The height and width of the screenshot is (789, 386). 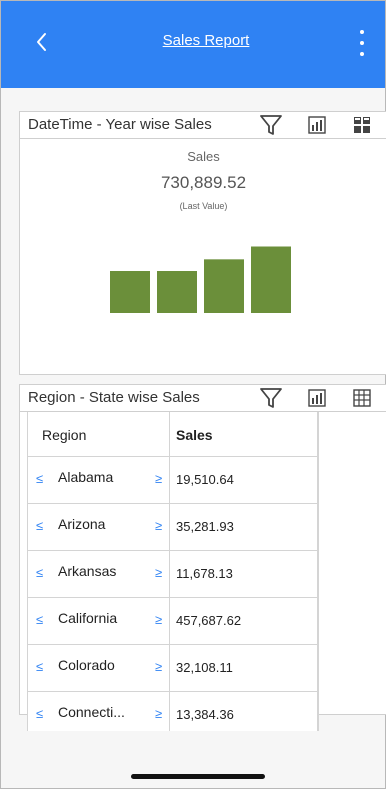 I want to click on table-row-sales-cell: 457,687.62, so click(x=244, y=621).